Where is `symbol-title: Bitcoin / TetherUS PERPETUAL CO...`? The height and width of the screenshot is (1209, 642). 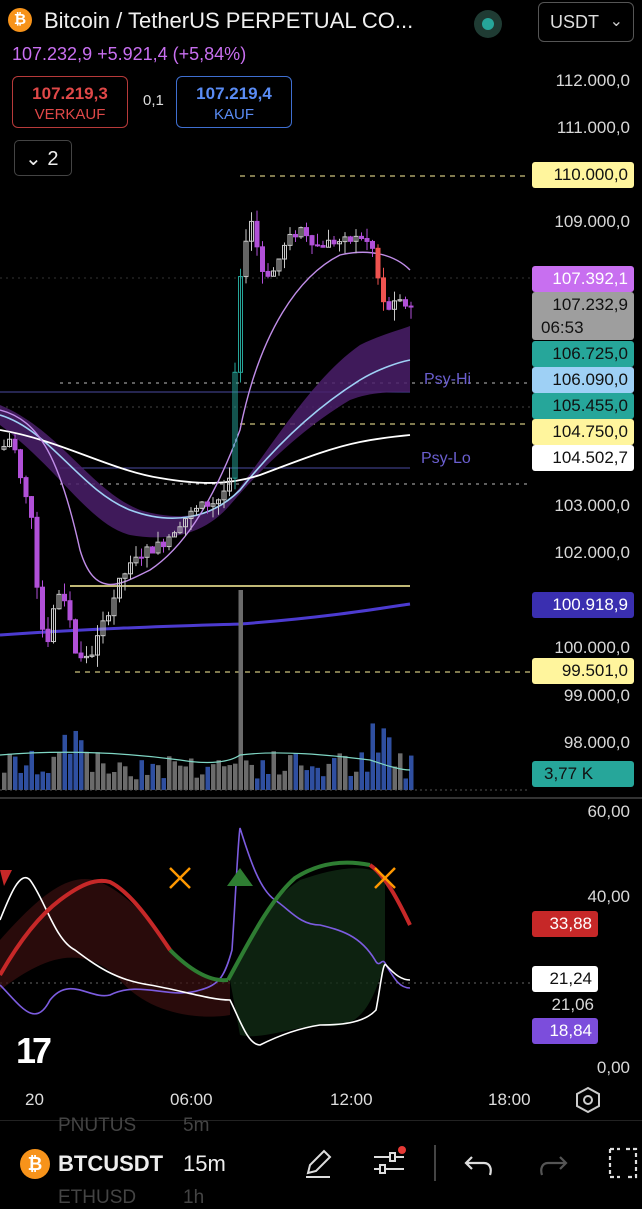 symbol-title: Bitcoin / TetherUS PERPETUAL CO... is located at coordinates (228, 21).